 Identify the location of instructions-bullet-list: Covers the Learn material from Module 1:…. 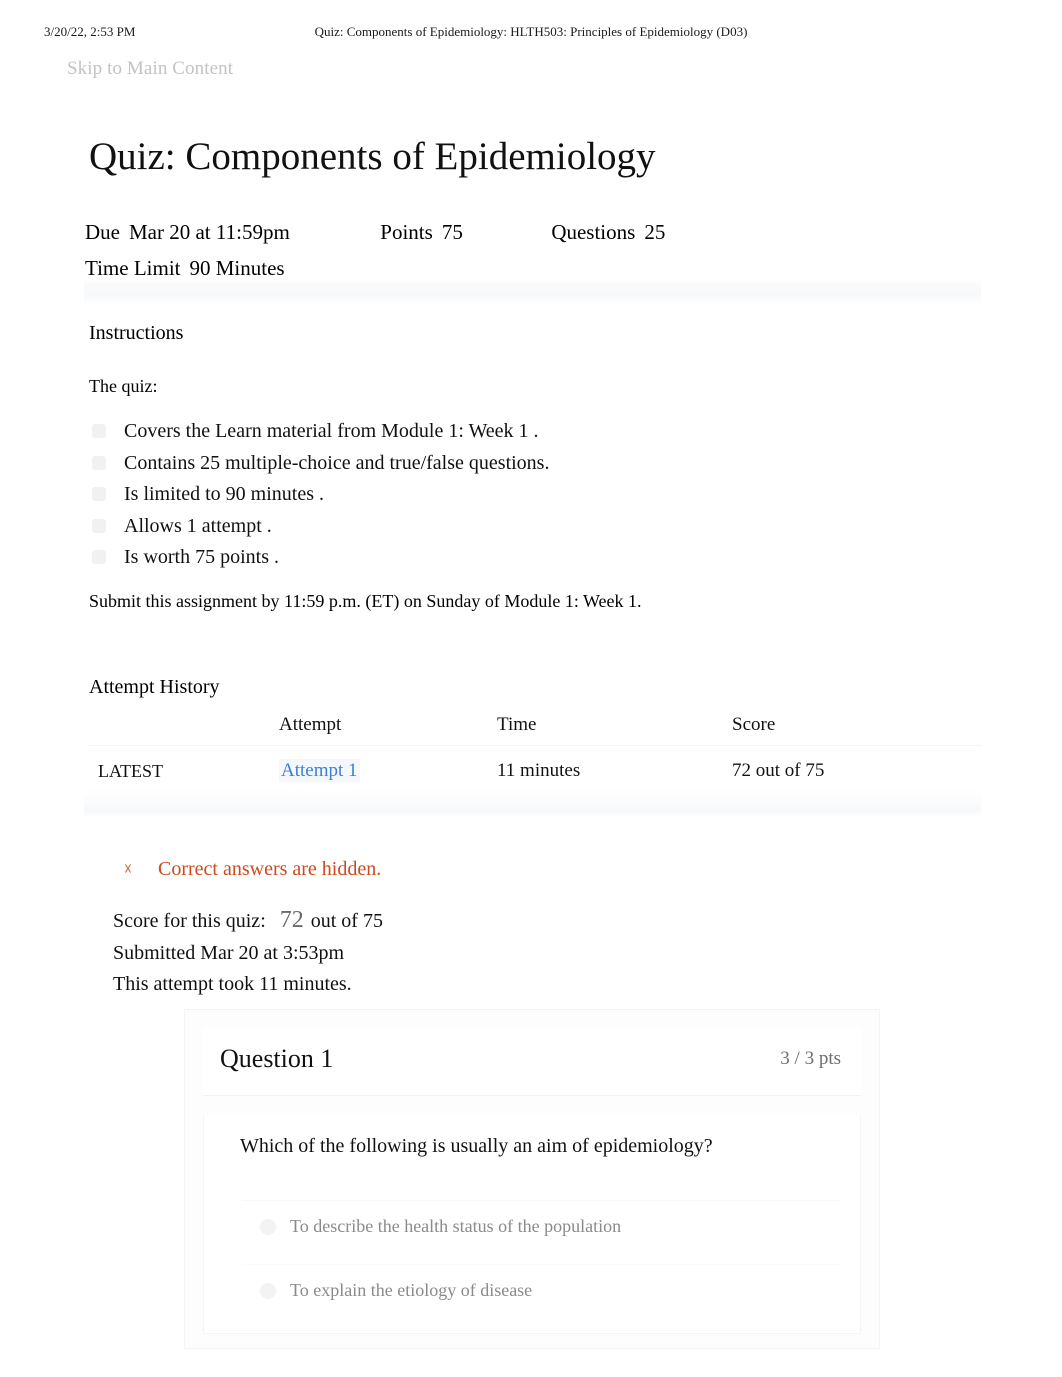
(319, 495).